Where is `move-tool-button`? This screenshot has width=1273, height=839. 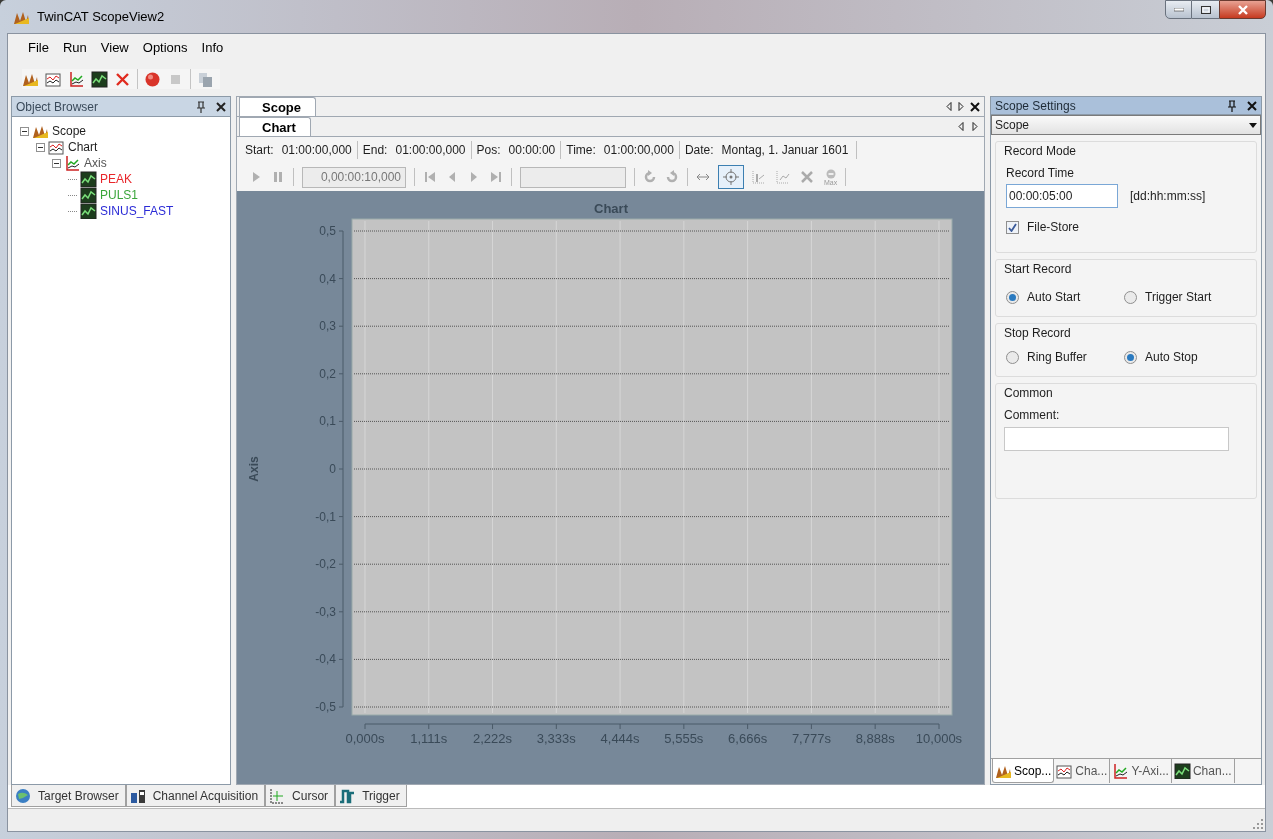
move-tool-button is located at coordinates (731, 177).